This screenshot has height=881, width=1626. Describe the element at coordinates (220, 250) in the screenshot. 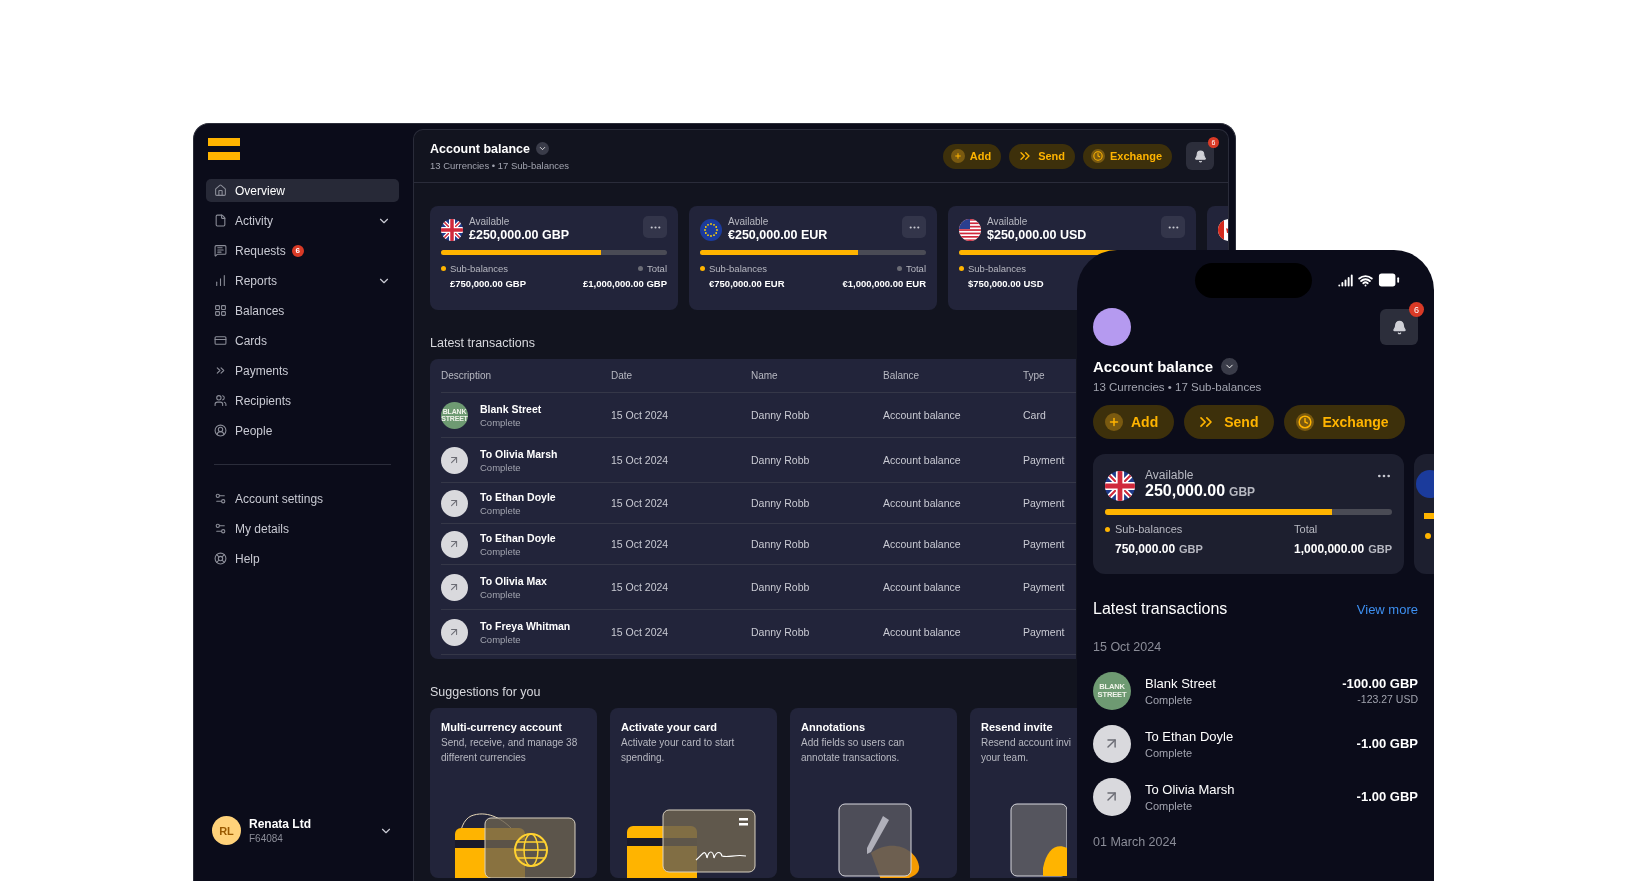

I see `message-icon` at that location.